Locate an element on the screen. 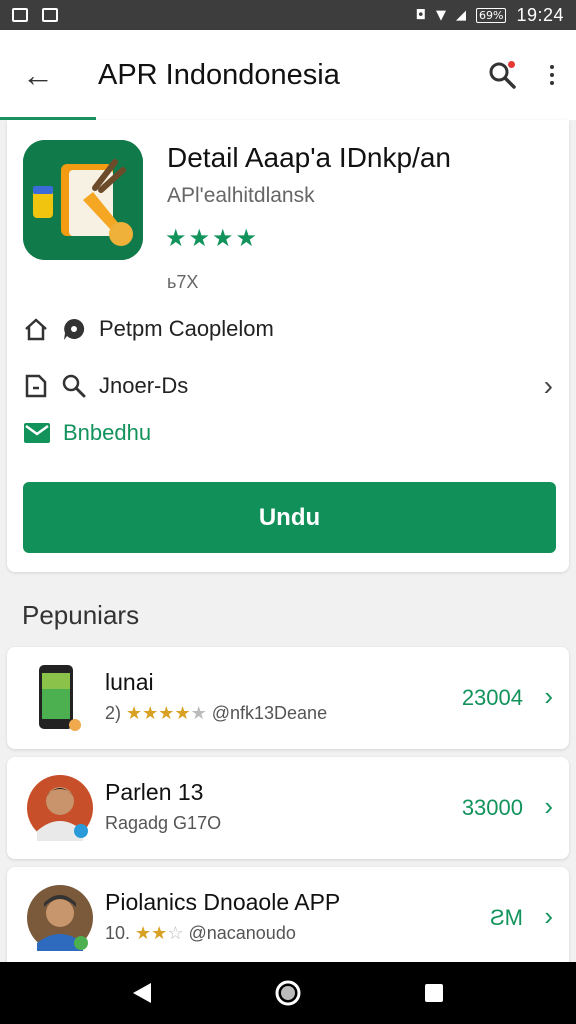 Image resolution: width=576 pixels, height=1024 pixels. battery-icon: 69% is located at coordinates (491, 15).